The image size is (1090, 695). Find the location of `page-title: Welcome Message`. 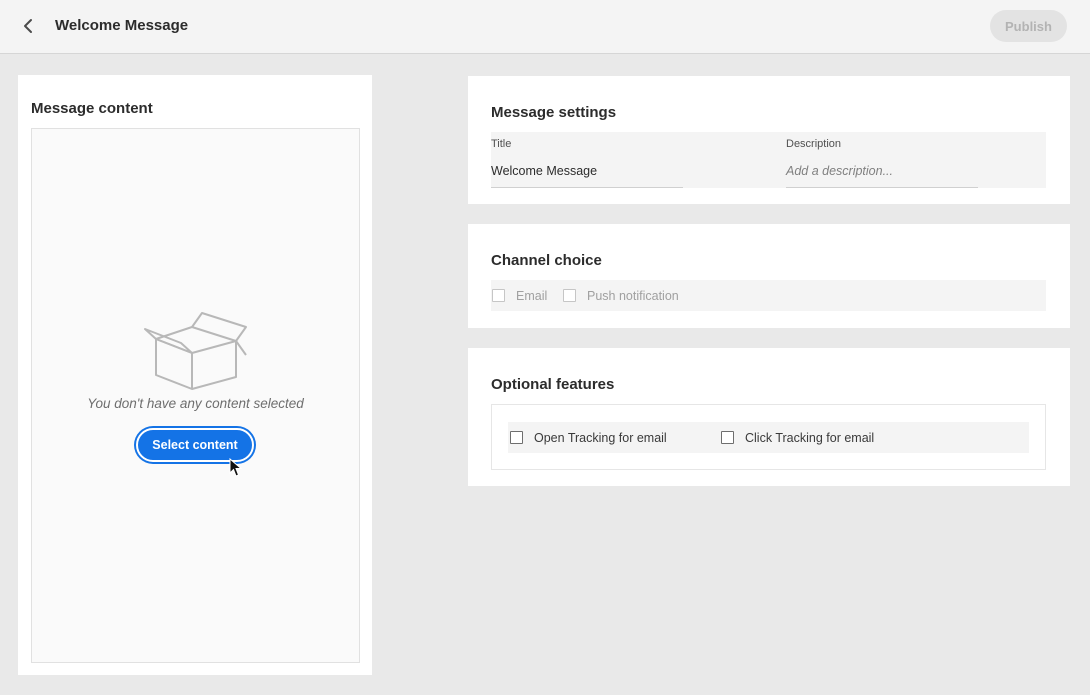

page-title: Welcome Message is located at coordinates (122, 25).